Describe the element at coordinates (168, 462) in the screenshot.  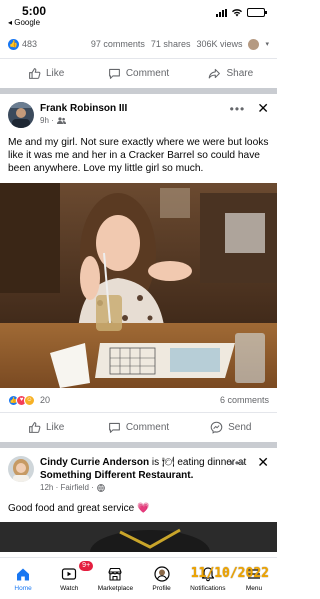
I see `eating-emoji-icon: 🍽` at that location.